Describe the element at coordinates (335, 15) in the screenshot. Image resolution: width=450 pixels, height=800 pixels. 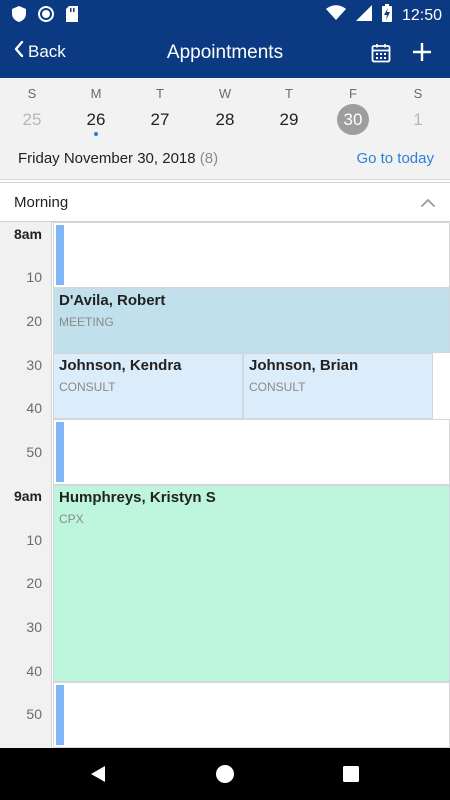
I see `wifi-icon` at that location.